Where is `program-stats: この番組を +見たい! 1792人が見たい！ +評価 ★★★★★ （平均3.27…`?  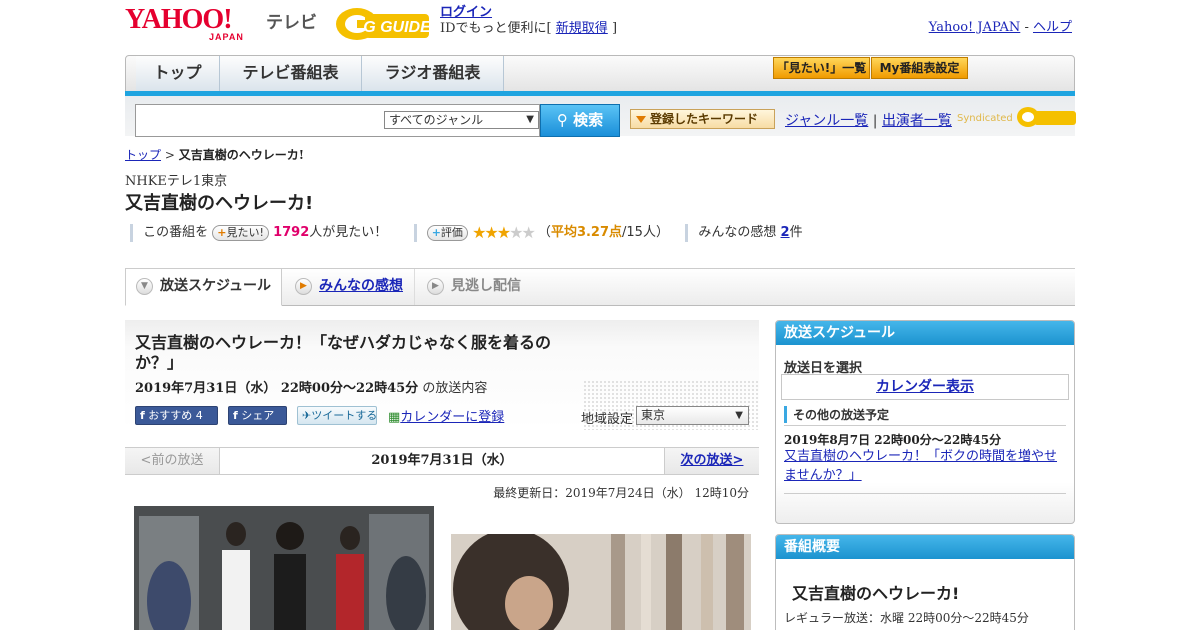
program-stats: この番組を +見たい! 1792人が見たい！ +評価 ★★★★★ （平均3.27… is located at coordinates (466, 231).